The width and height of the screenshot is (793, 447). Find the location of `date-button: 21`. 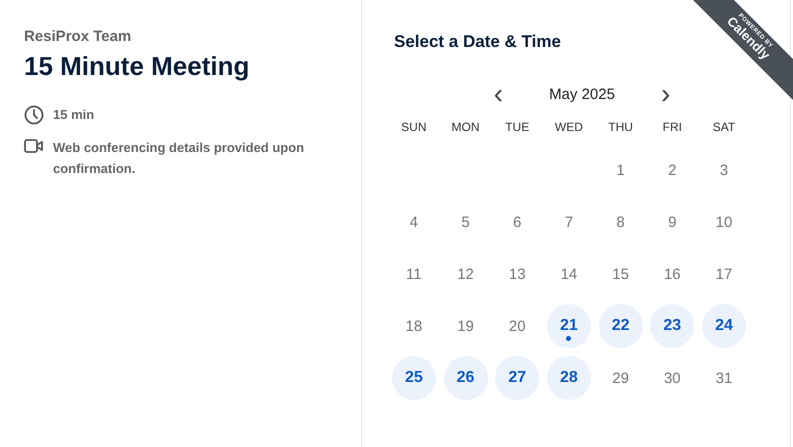

date-button: 21 is located at coordinates (568, 326).